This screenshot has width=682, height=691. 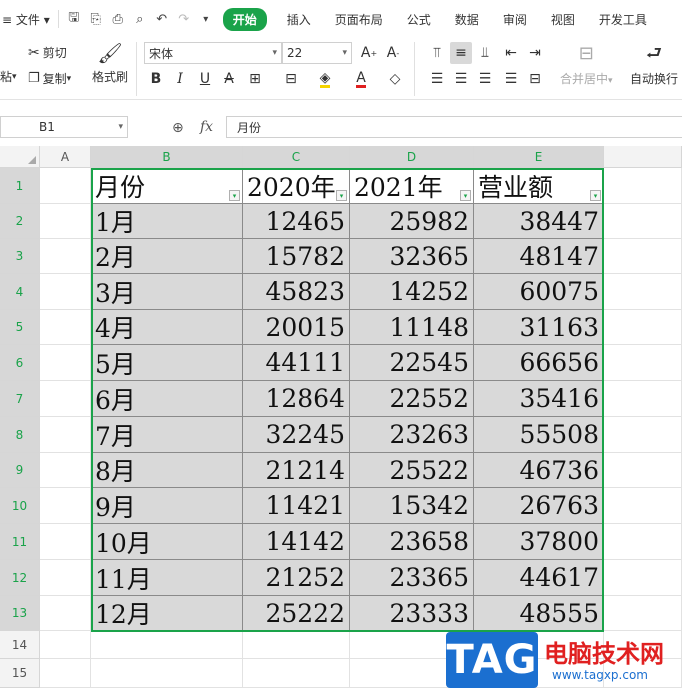 I want to click on redo-icon: ↷, so click(x=184, y=19).